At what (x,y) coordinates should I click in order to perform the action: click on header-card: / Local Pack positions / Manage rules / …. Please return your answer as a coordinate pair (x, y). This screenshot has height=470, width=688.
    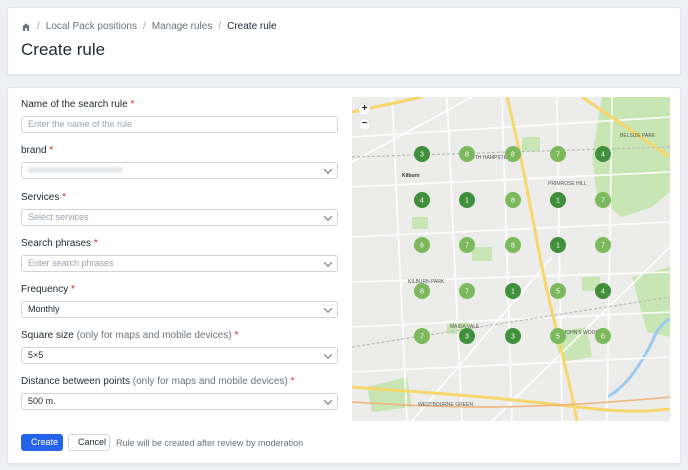
    Looking at the image, I should click on (344, 41).